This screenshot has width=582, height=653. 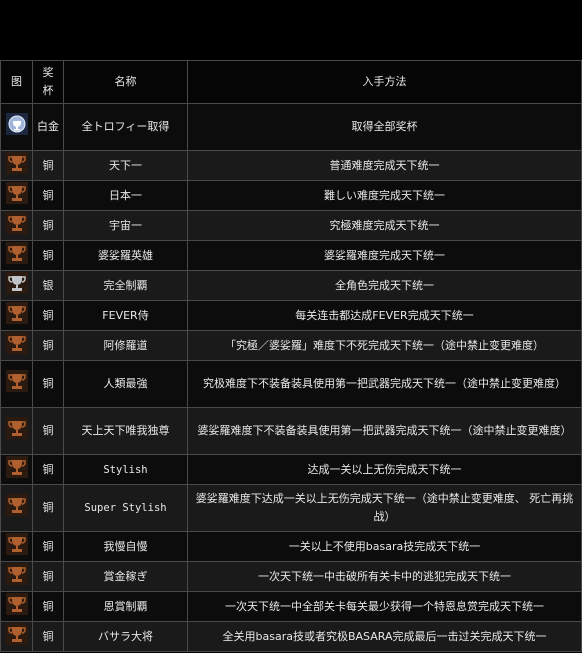 I want to click on trophy-name: 天上天下唯我独尊, so click(x=125, y=431).